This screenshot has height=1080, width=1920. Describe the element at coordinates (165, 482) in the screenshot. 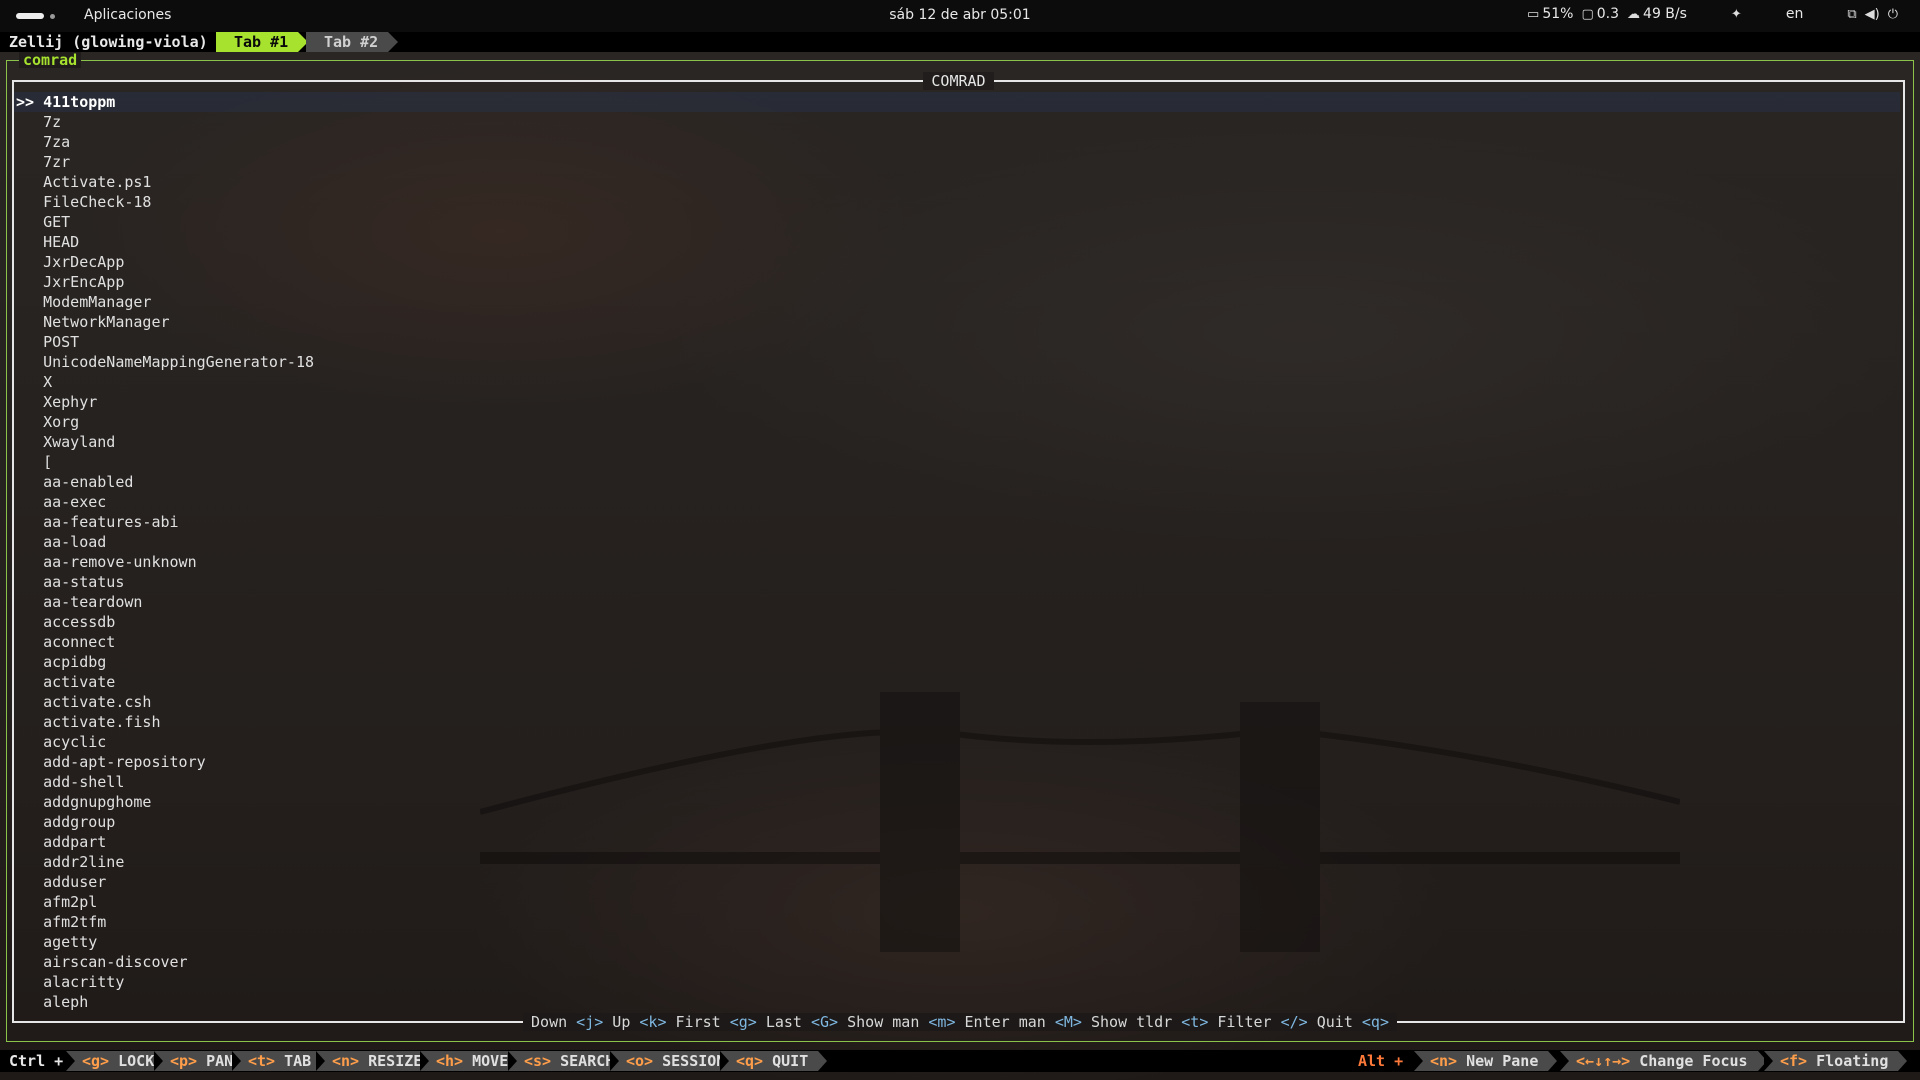

I see `list-item: aa-enabled` at that location.